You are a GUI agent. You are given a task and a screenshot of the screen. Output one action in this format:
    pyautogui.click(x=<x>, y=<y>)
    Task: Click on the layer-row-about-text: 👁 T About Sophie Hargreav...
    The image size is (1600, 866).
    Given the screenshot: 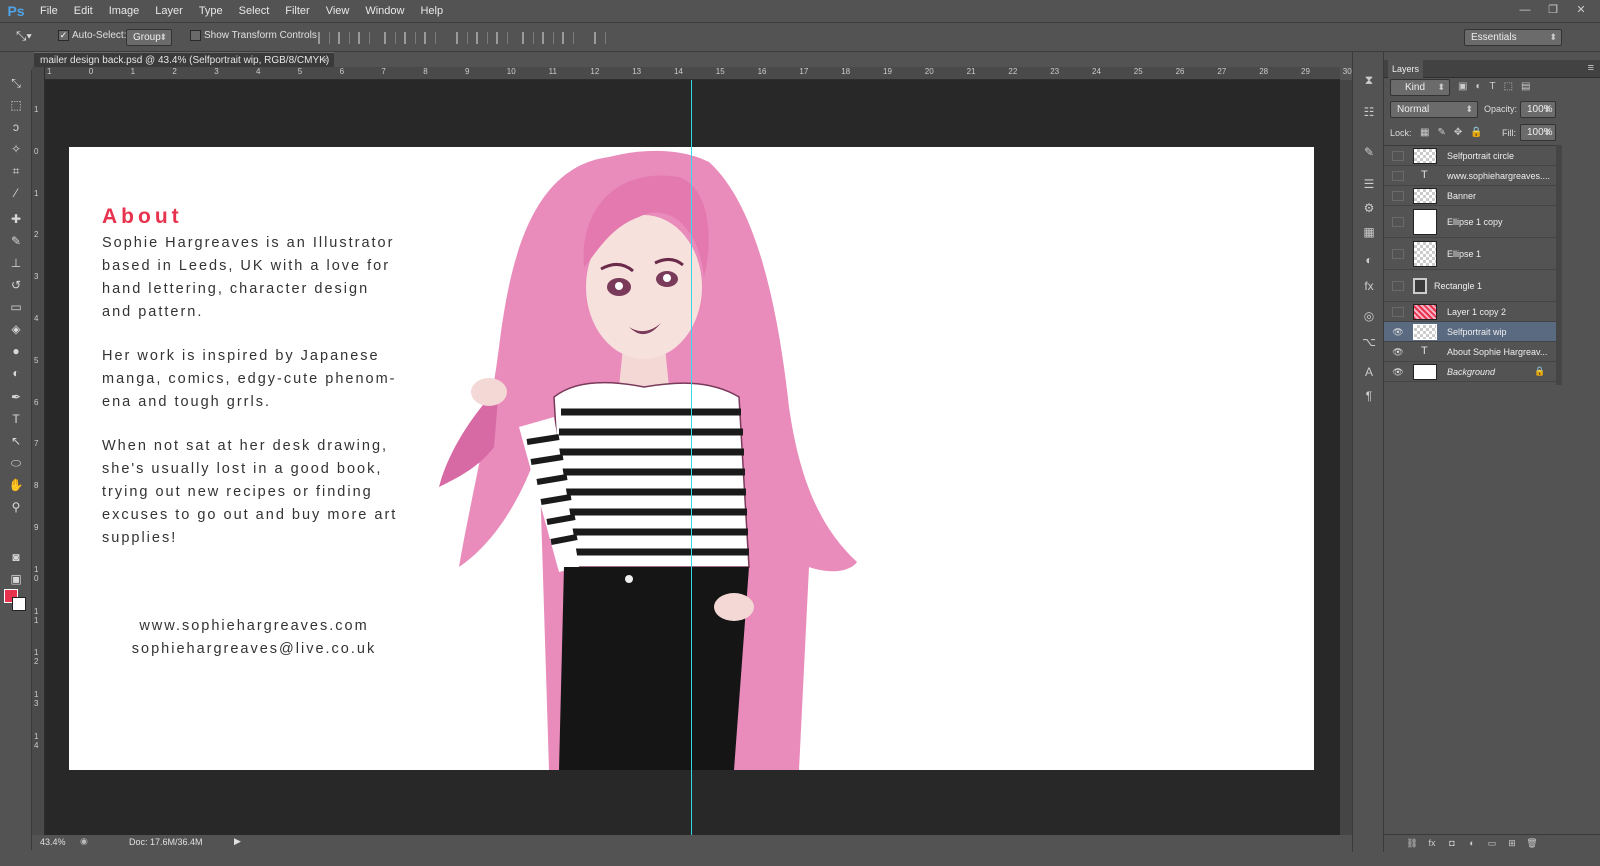 What is the action you would take?
    pyautogui.click(x=1470, y=352)
    